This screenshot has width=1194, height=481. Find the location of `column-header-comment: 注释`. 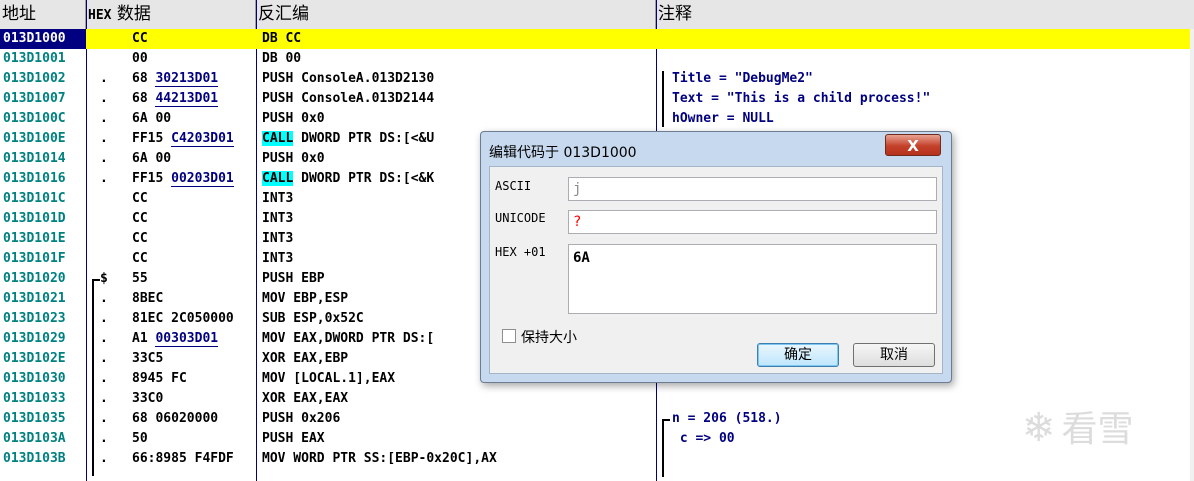

column-header-comment: 注释 is located at coordinates (925, 14).